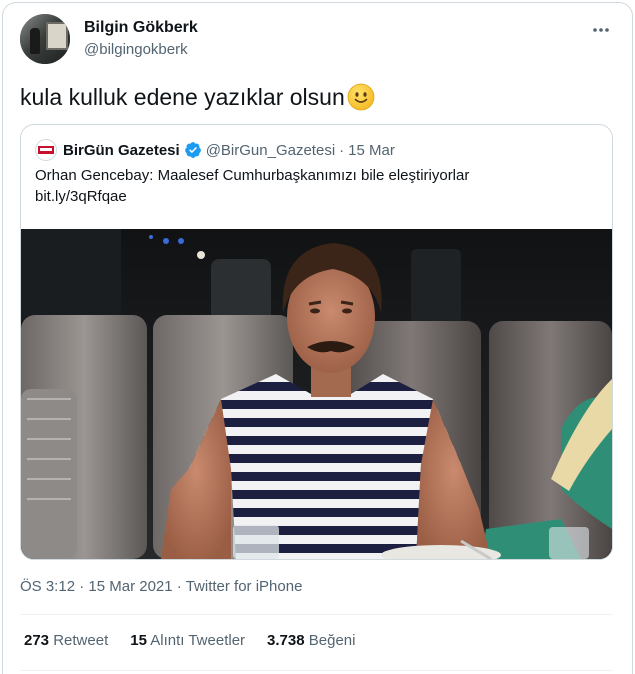 This screenshot has width=635, height=674. I want to click on likes-stat: 3.738 Beğeni, so click(311, 640).